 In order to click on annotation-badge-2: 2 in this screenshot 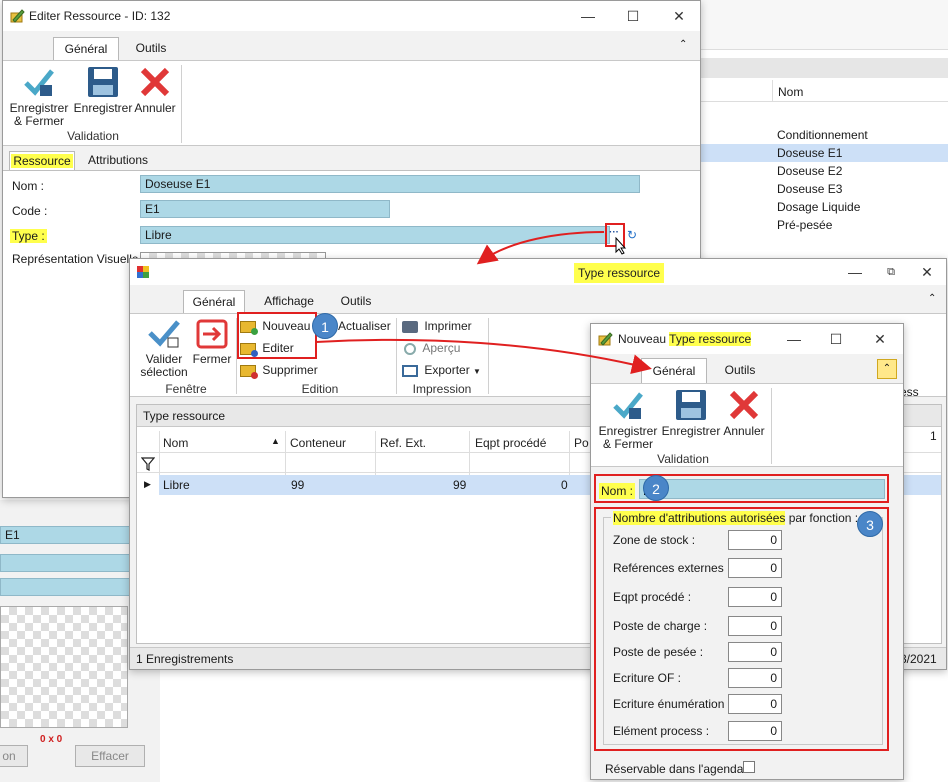, I will do `click(656, 488)`.